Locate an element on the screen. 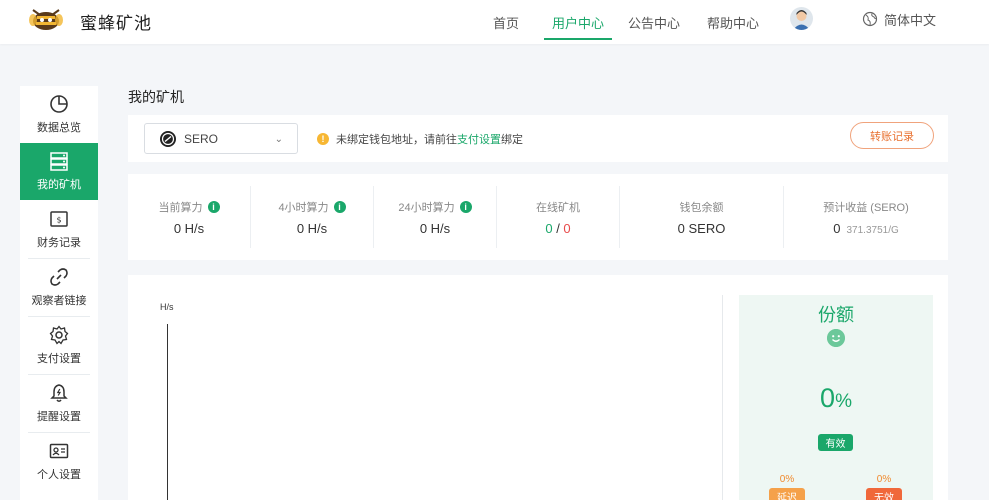  chart-y-axis is located at coordinates (167, 412).